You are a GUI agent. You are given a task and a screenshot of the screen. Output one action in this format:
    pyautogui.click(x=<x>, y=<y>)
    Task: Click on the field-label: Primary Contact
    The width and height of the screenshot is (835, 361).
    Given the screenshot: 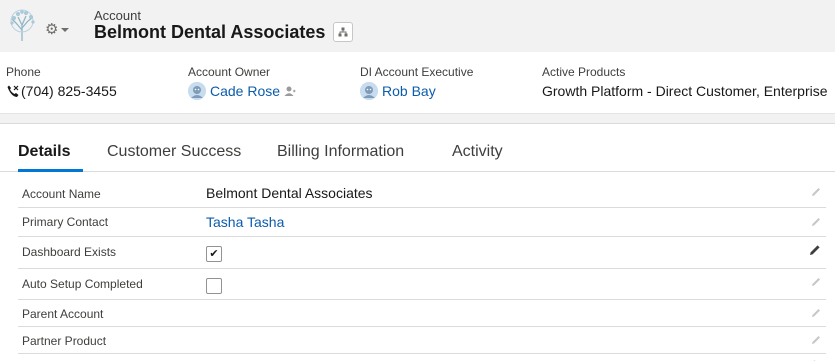 What is the action you would take?
    pyautogui.click(x=65, y=222)
    